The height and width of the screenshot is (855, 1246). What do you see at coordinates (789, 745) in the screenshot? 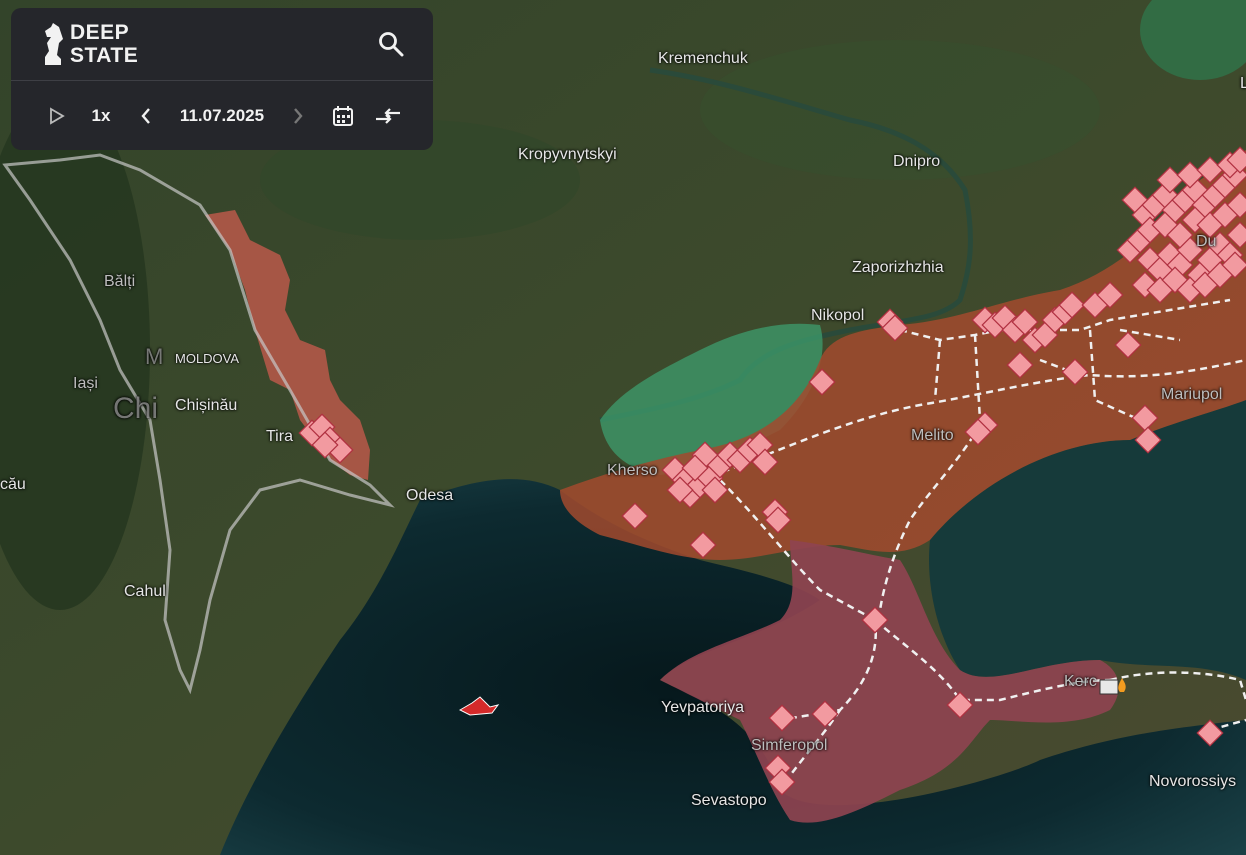
I see `city-label-simferopol: Simferopol` at bounding box center [789, 745].